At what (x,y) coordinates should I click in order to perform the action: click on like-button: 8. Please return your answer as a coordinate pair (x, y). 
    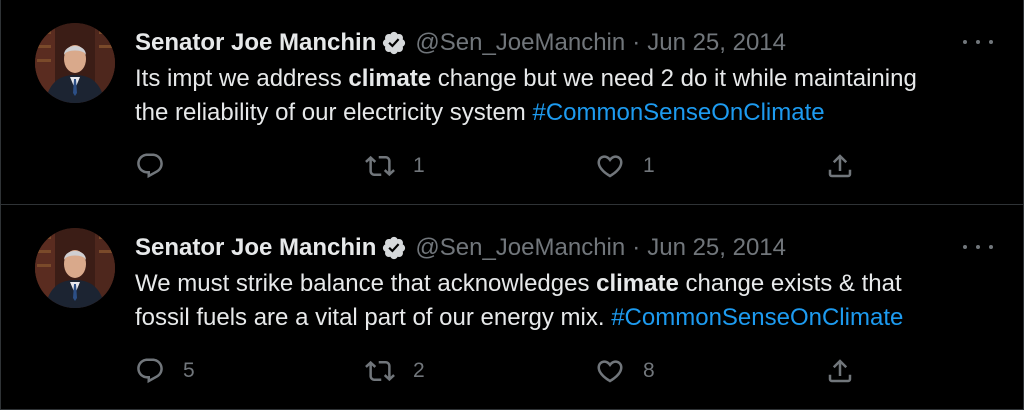
    Looking at the image, I should click on (625, 371).